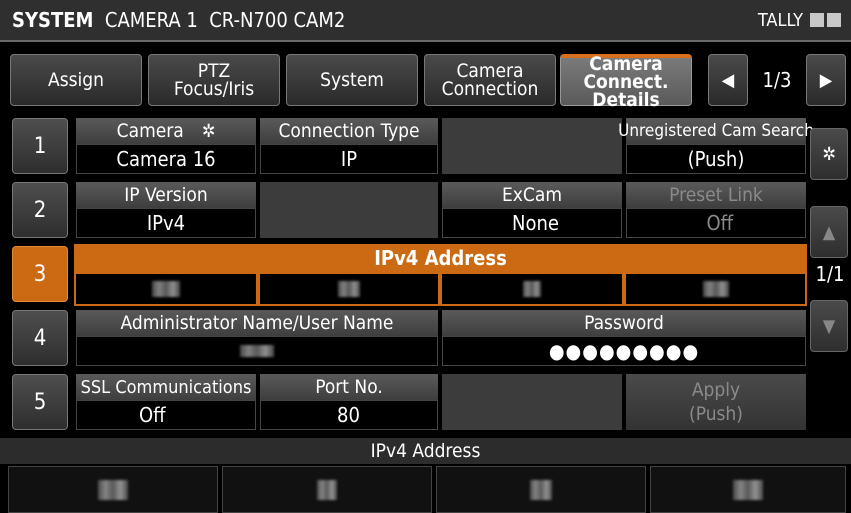 This screenshot has width=851, height=513. What do you see at coordinates (53, 20) in the screenshot?
I see `system-label: SYSTEM` at bounding box center [53, 20].